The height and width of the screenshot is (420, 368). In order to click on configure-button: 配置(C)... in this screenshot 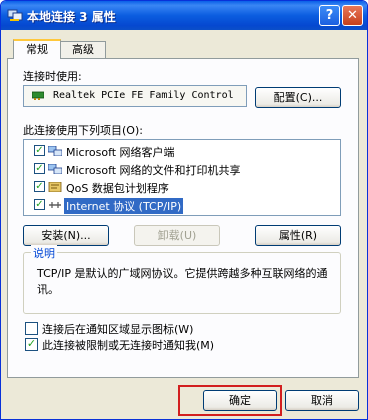, I will do `click(298, 97)`.